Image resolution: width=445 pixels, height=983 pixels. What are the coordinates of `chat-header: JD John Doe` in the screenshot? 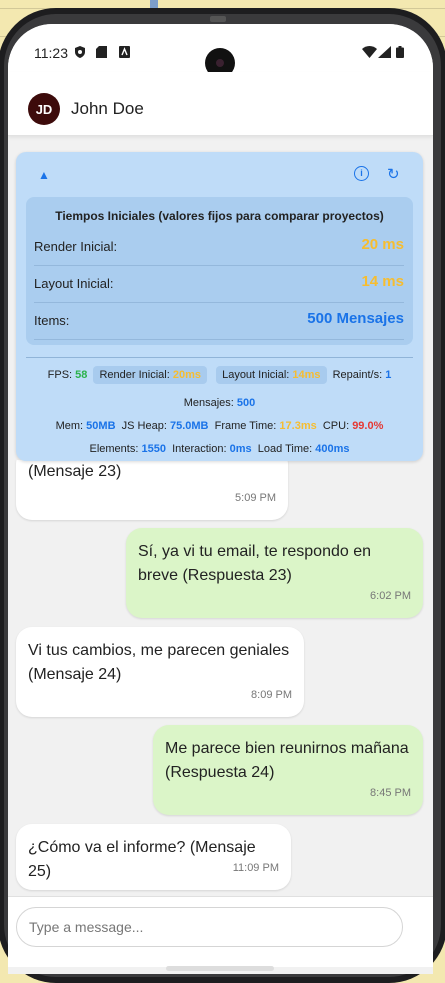 It's located at (220, 104).